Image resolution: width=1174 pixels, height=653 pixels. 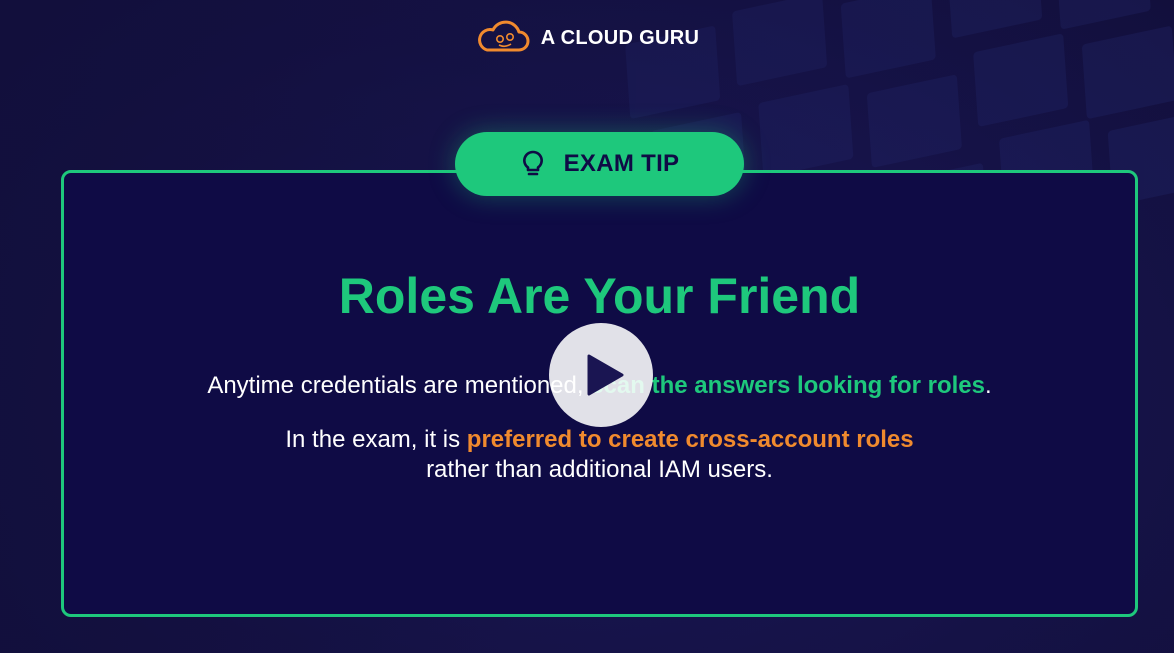 I want to click on play-icon, so click(x=605, y=375).